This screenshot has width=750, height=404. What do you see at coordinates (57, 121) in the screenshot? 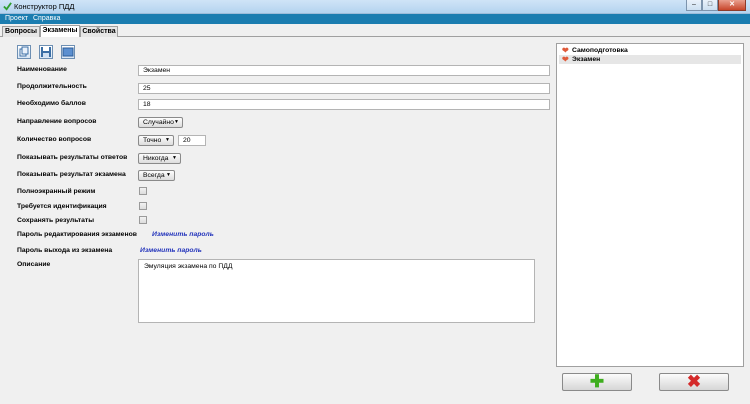
I see `direction-label: Направление вопросов` at bounding box center [57, 121].